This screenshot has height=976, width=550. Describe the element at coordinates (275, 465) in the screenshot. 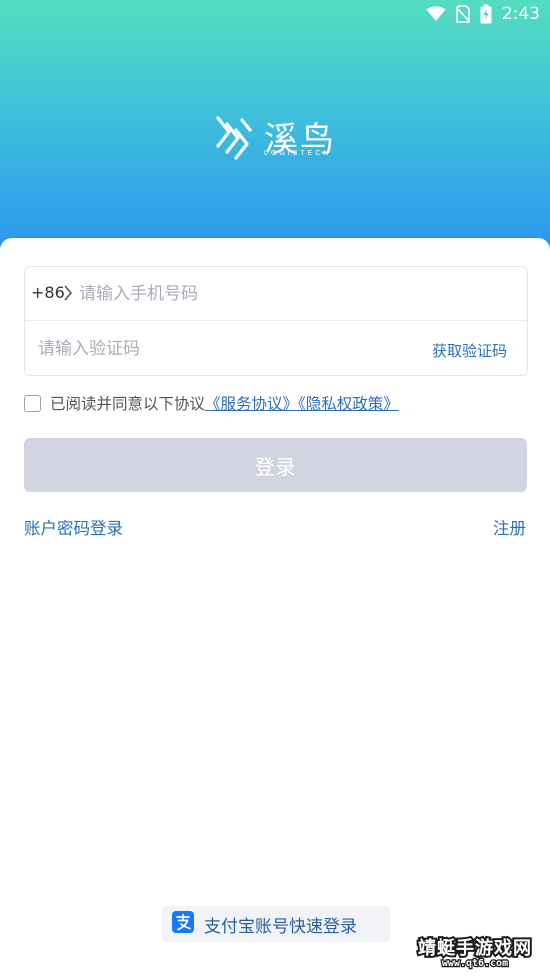

I see `login-button: 登录` at that location.